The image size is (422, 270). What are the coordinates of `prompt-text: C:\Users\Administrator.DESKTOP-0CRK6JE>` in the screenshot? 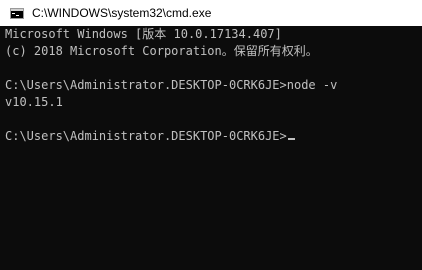 It's located at (146, 136).